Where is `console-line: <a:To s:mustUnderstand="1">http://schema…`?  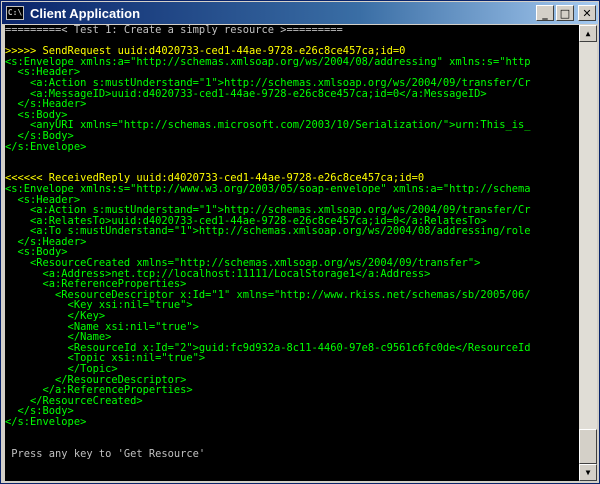 console-line: <a:To s:mustUnderstand="1">http://schema… is located at coordinates (268, 231).